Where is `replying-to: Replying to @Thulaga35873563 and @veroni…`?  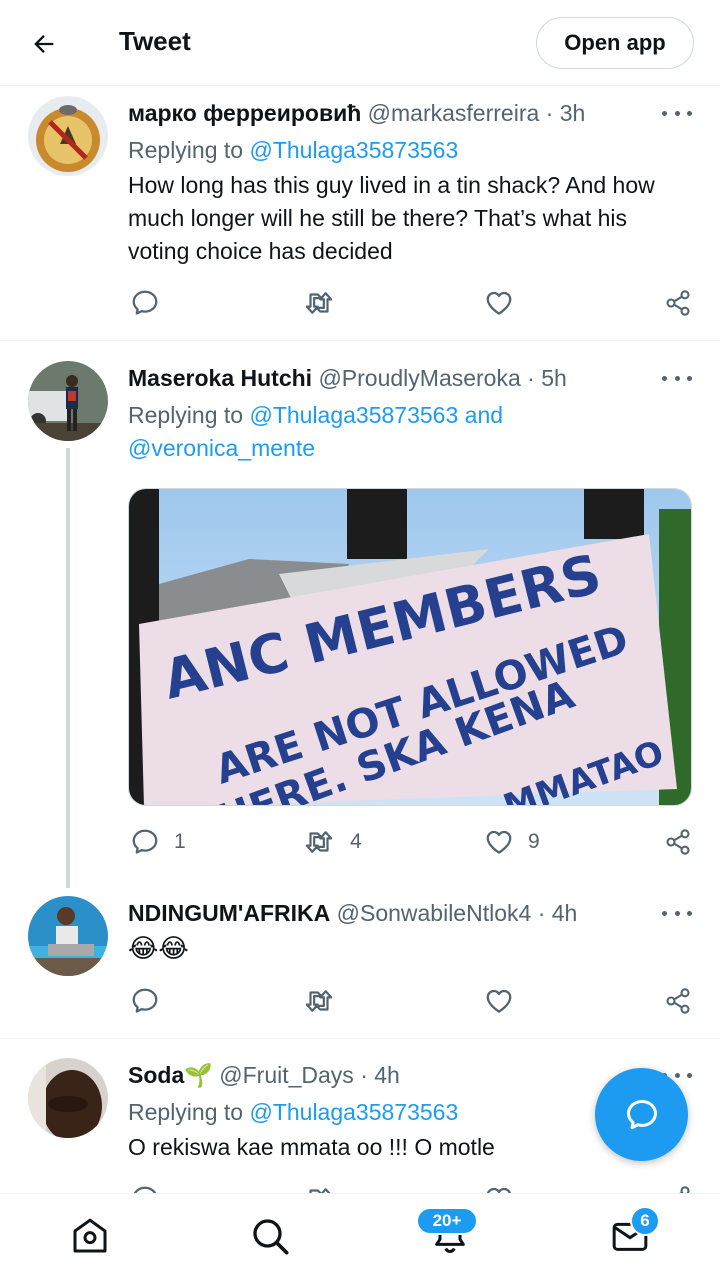
replying-to: Replying to @Thulaga35873563 and @veroni… is located at coordinates (316, 431).